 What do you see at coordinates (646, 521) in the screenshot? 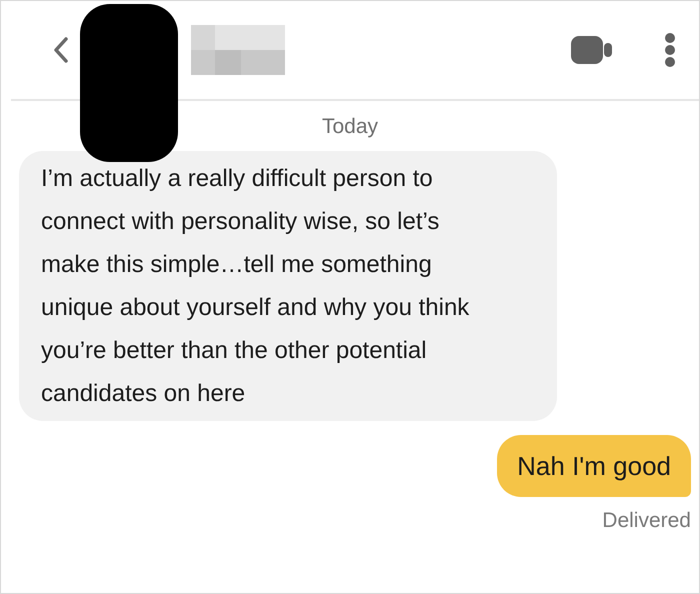
I see `delivery-status: Delivered` at bounding box center [646, 521].